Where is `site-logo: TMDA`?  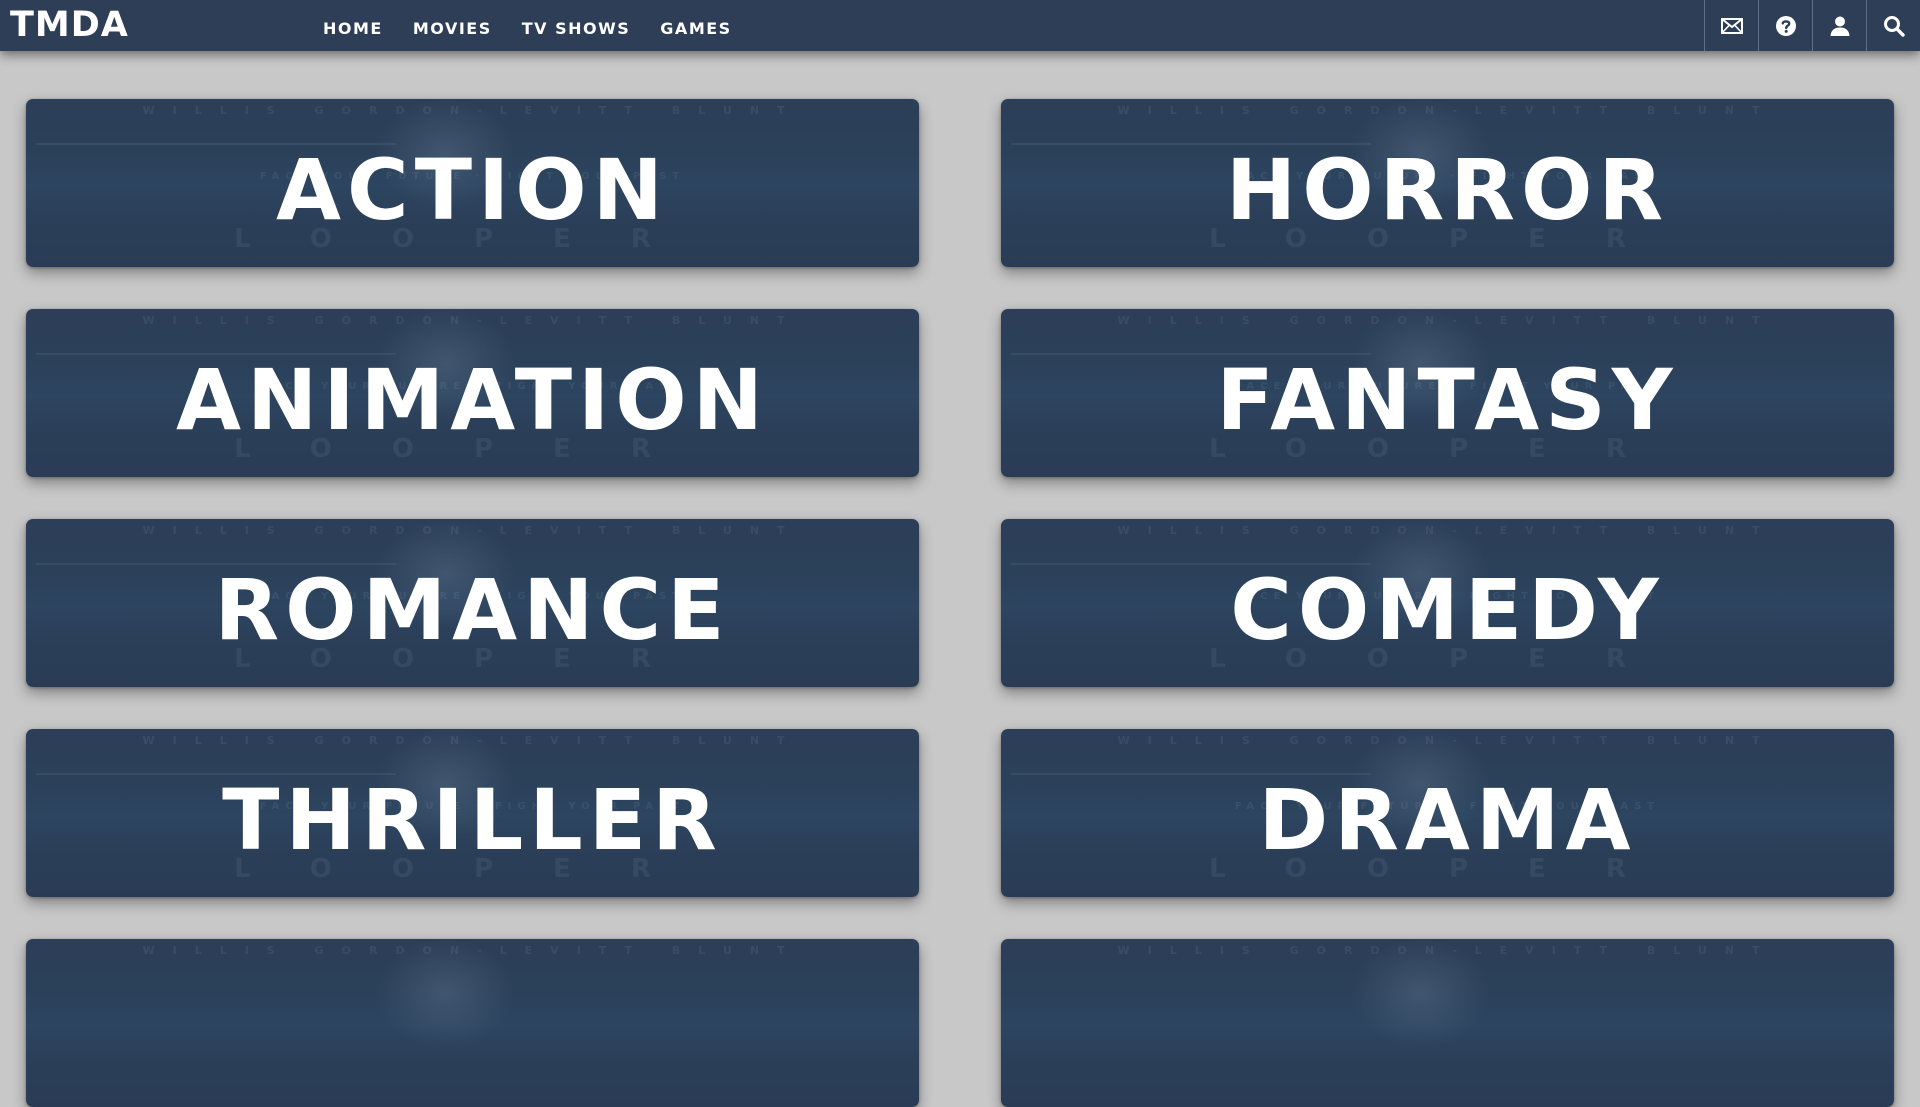 site-logo: TMDA is located at coordinates (69, 25).